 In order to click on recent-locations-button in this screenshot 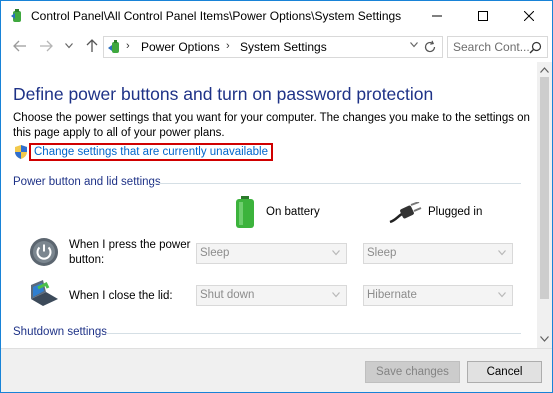, I will do `click(69, 46)`.